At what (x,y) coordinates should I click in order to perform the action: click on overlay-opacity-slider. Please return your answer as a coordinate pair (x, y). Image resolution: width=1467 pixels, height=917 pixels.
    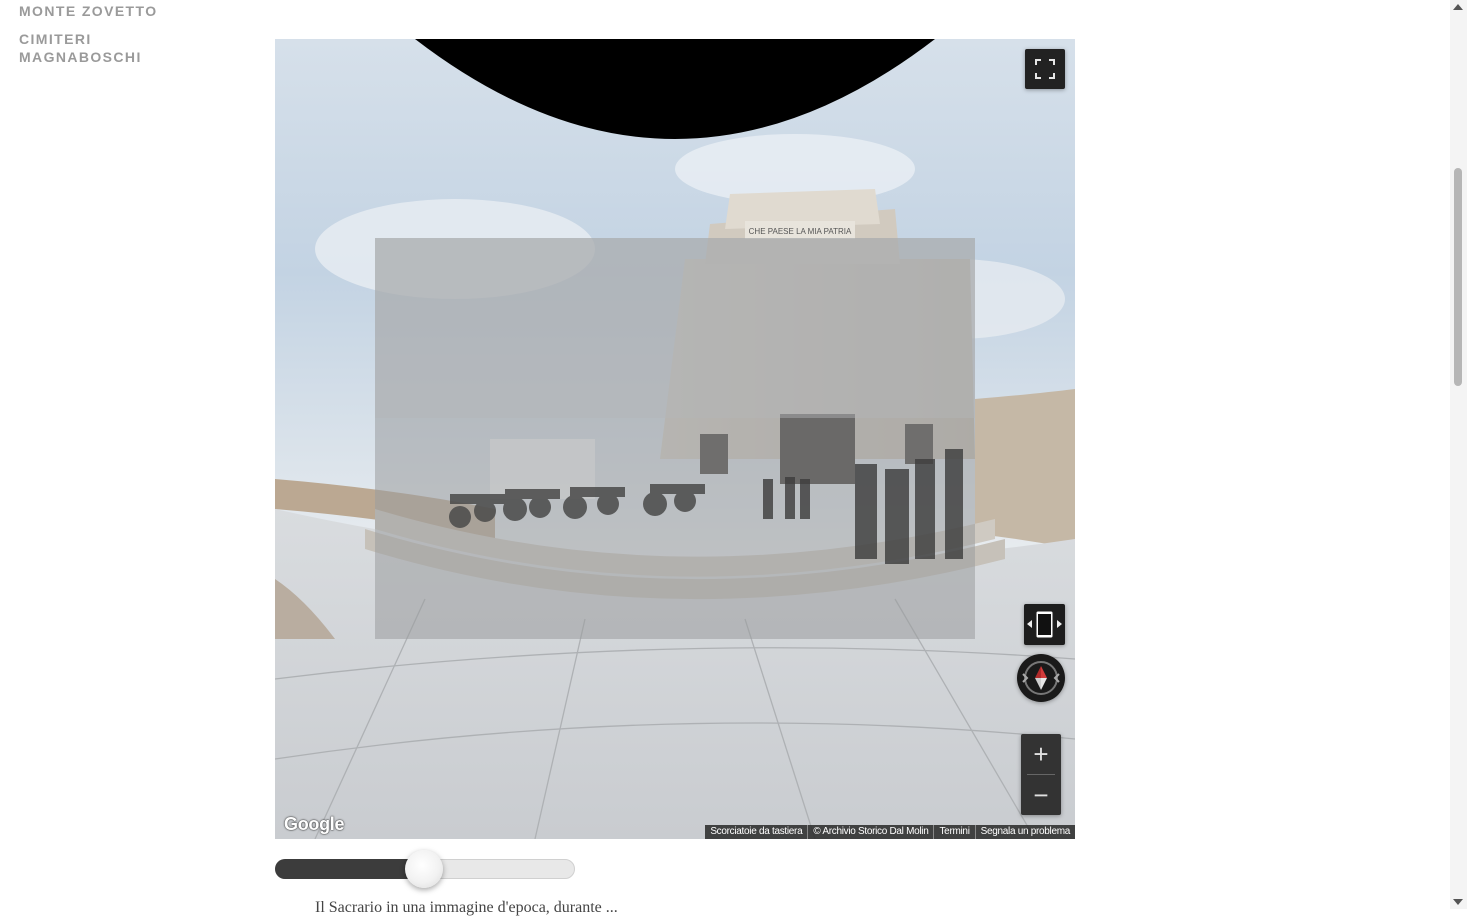
    Looking at the image, I should click on (425, 869).